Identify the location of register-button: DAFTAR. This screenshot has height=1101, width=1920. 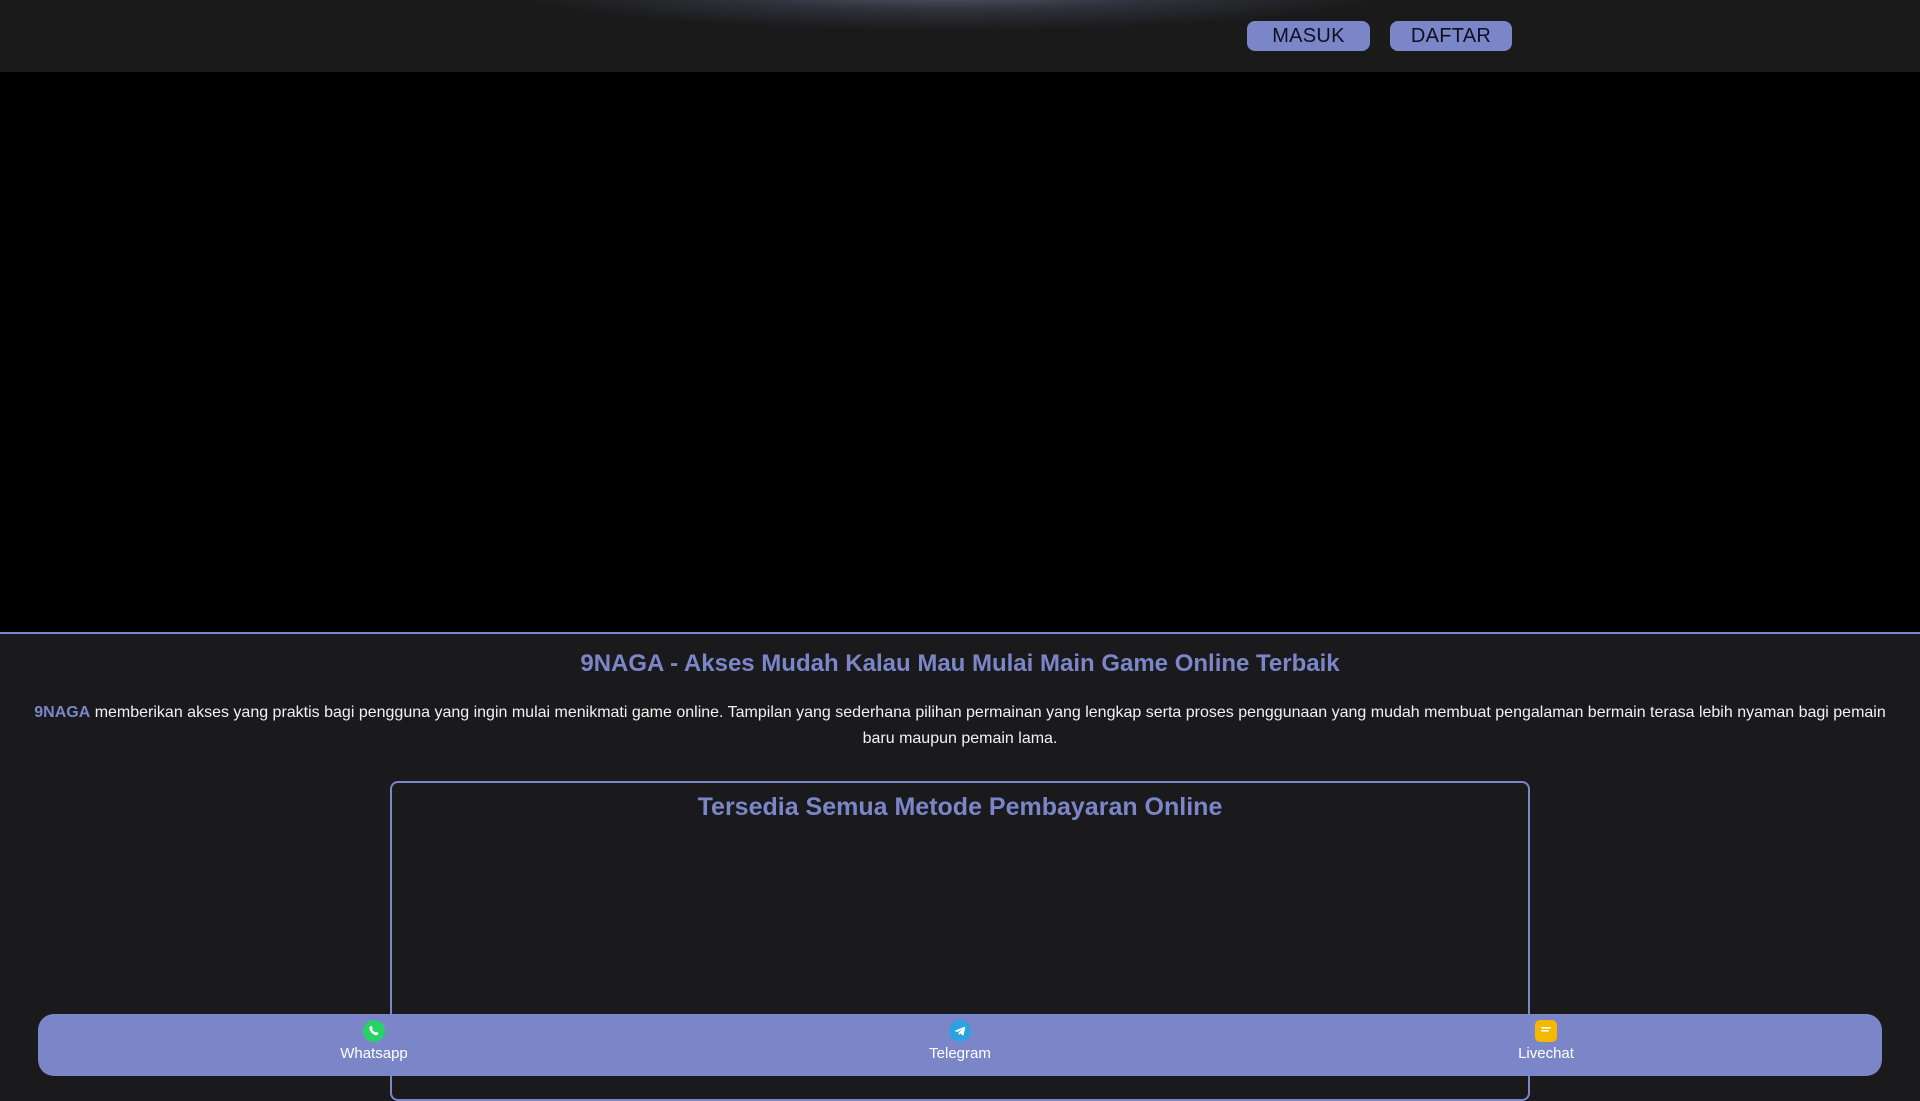
(1451, 36).